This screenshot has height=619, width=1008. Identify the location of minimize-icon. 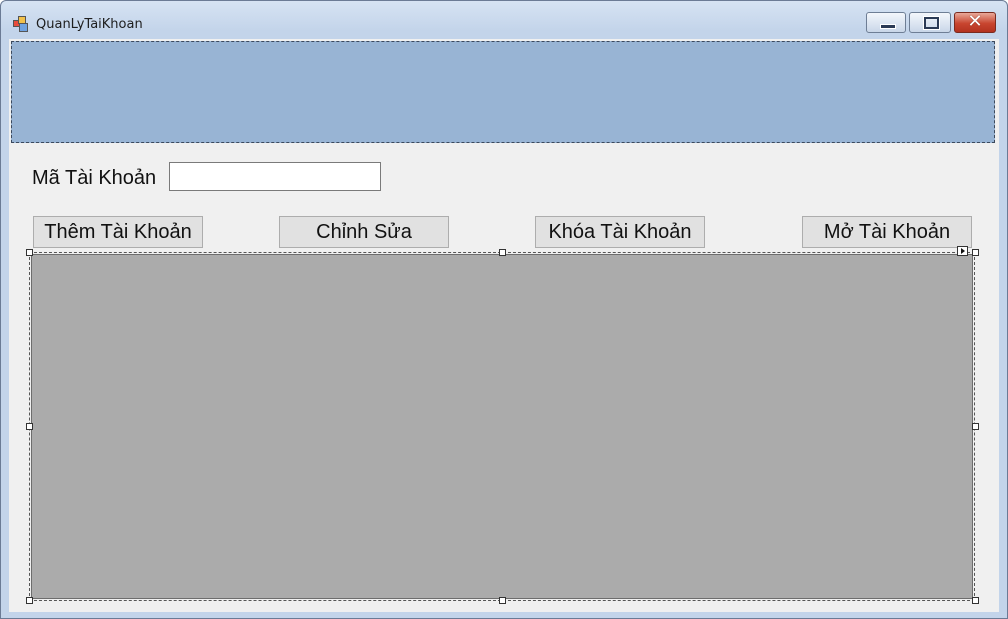
(888, 26).